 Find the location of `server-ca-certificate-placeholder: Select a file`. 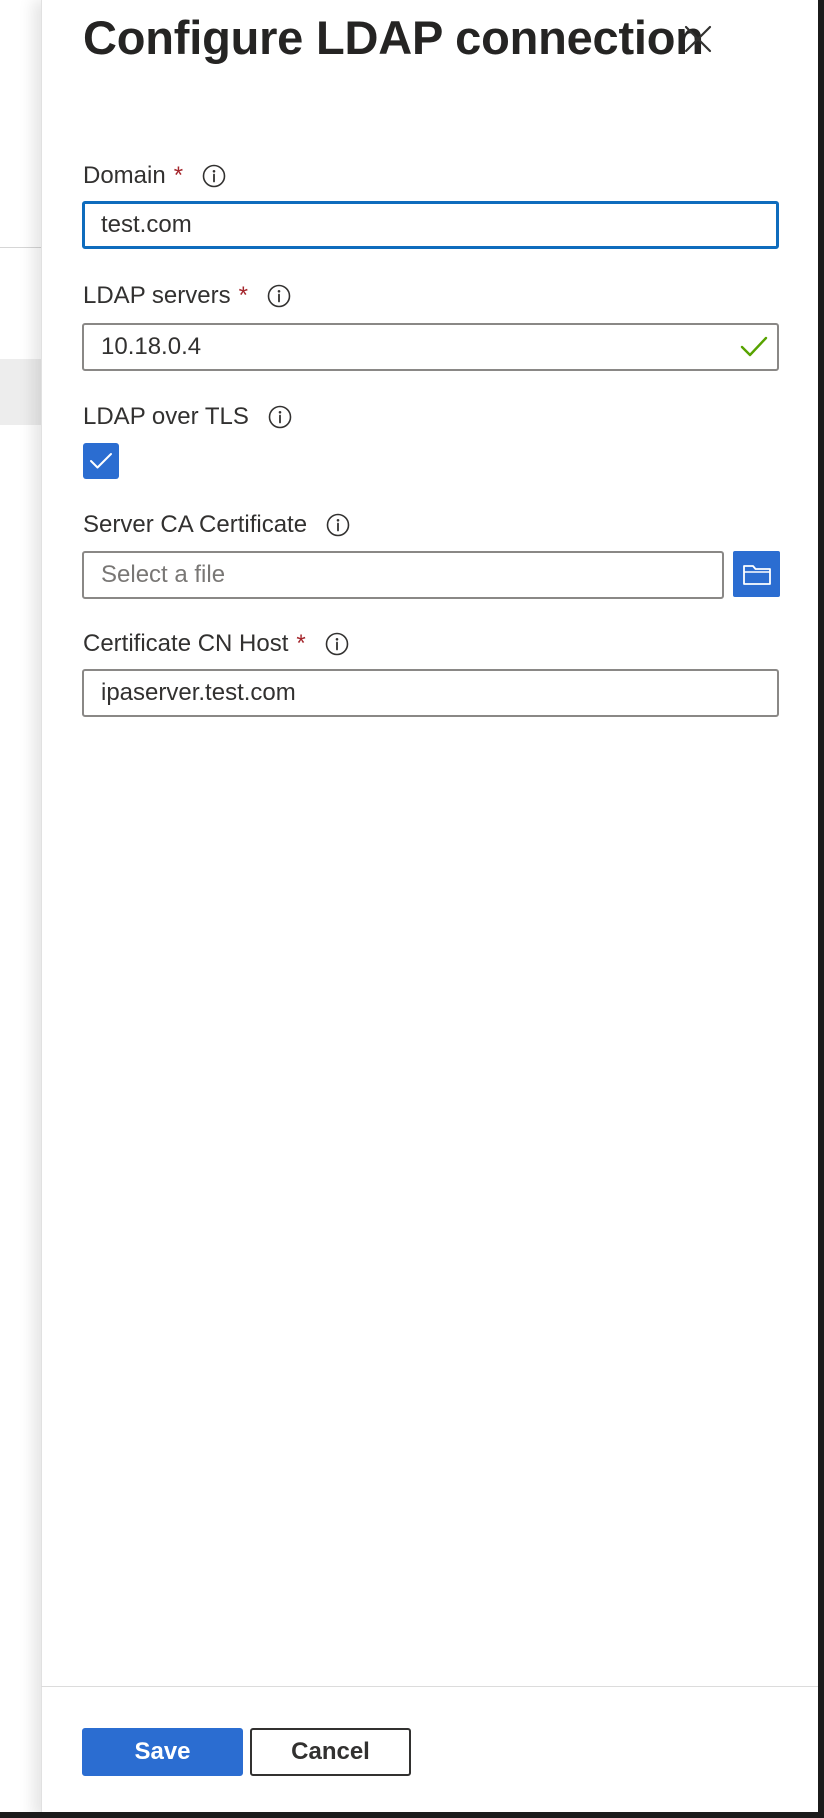

server-ca-certificate-placeholder: Select a file is located at coordinates (163, 574).